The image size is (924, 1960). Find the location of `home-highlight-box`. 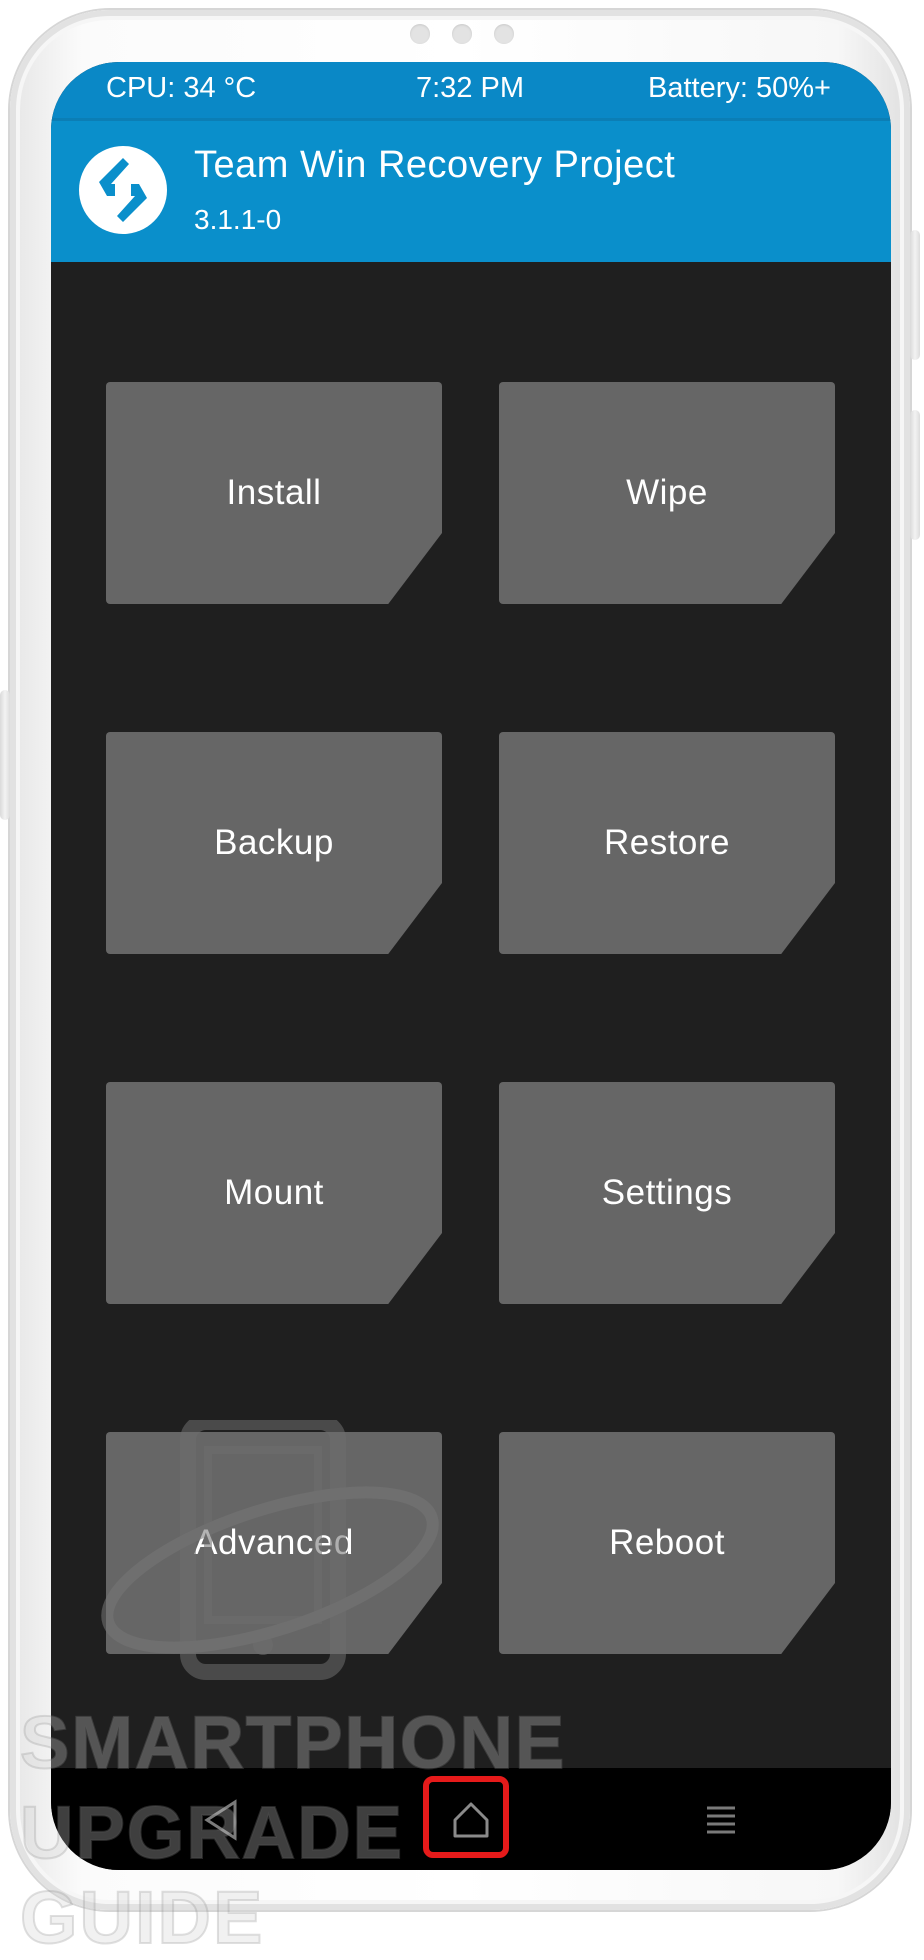

home-highlight-box is located at coordinates (466, 1817).